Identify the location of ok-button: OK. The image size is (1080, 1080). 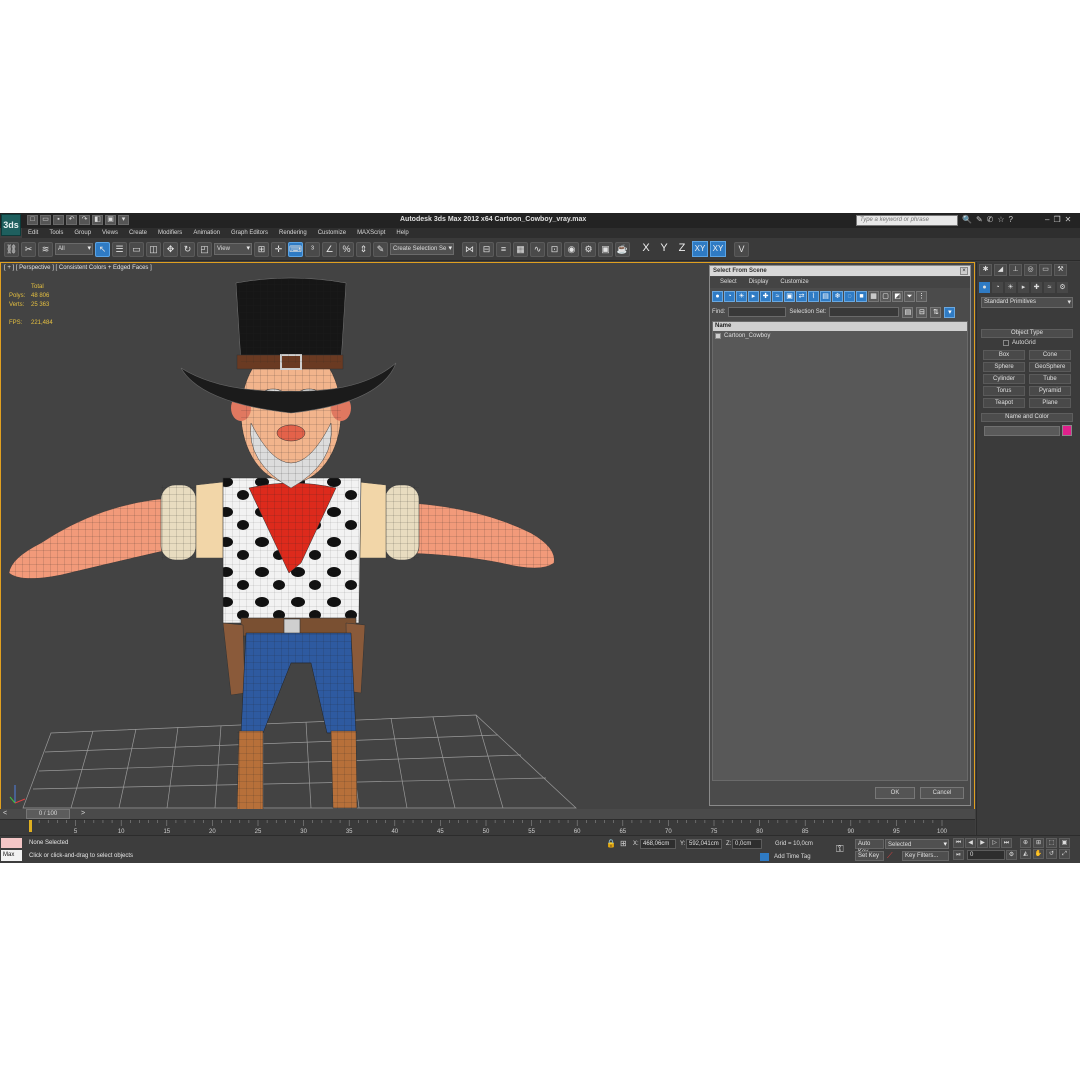
(895, 793).